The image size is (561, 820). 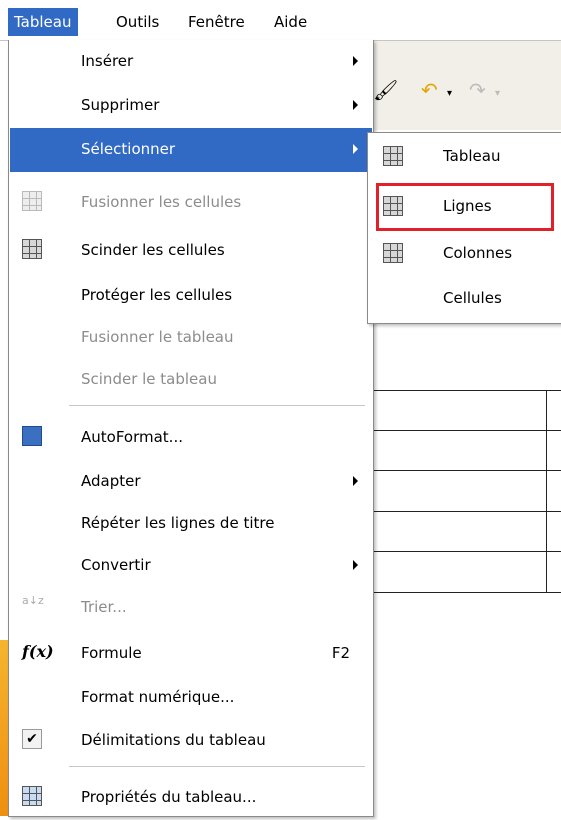 I want to click on menu-item-scinder-cellules: Scinder les cellules, so click(x=191, y=251).